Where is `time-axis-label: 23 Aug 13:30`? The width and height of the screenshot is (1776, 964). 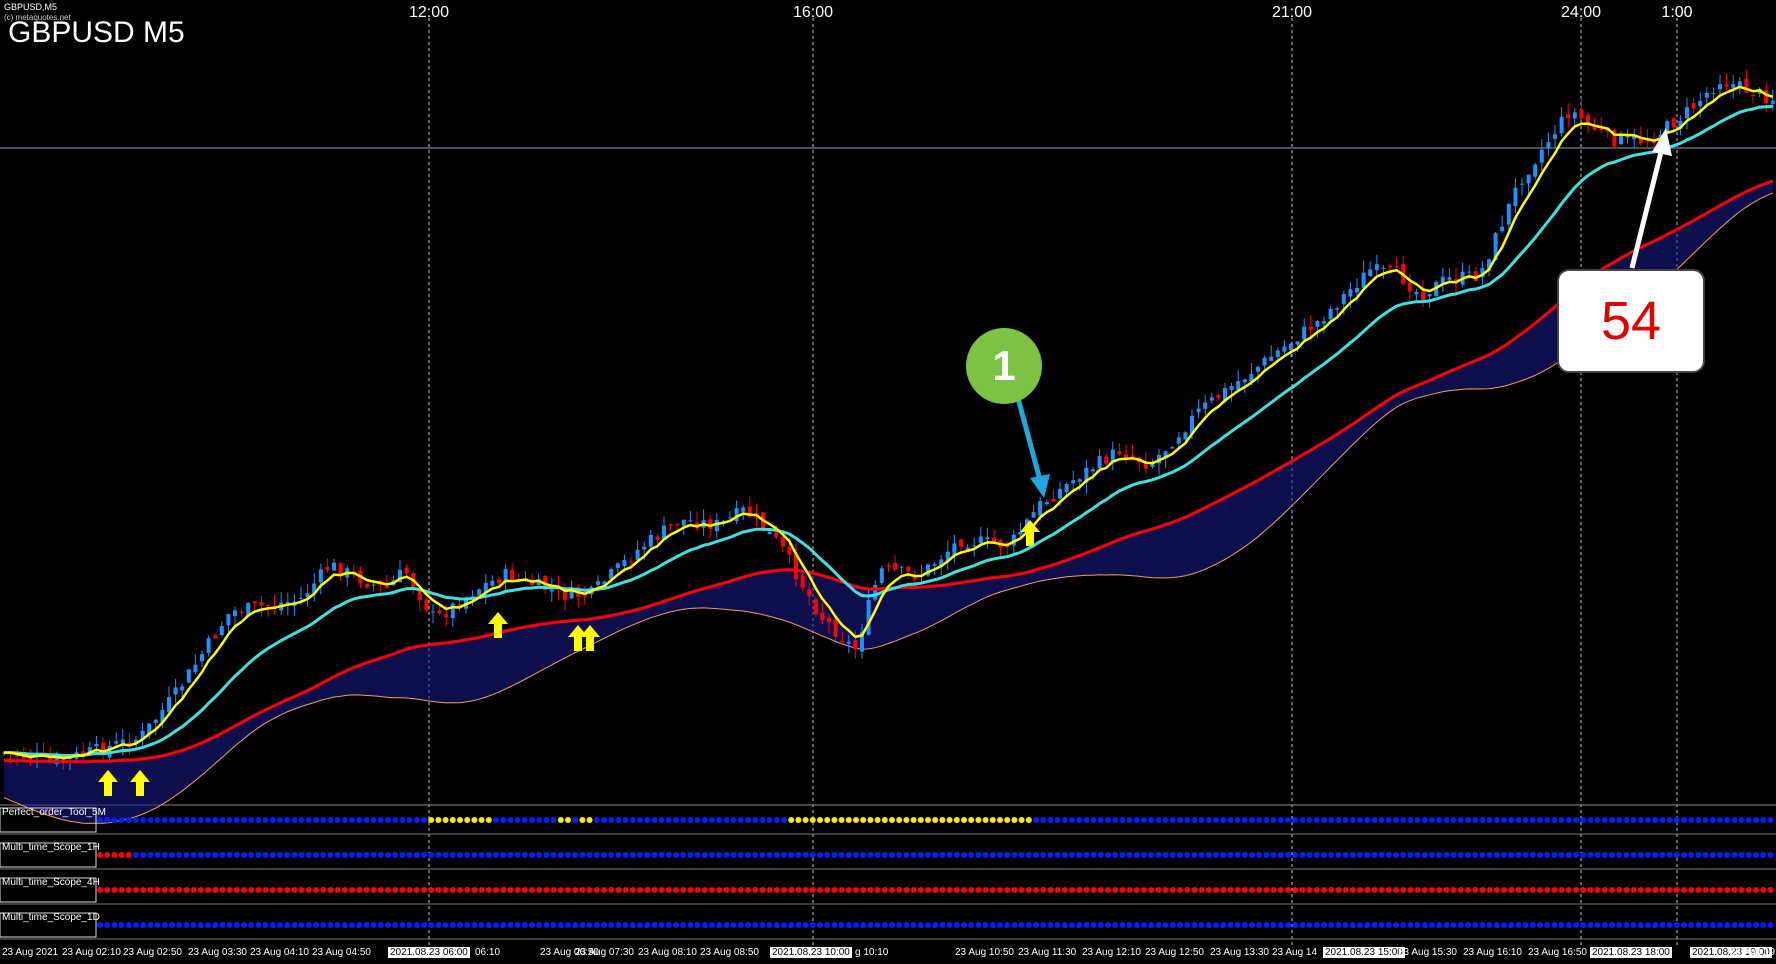
time-axis-label: 23 Aug 13:30 is located at coordinates (1239, 952).